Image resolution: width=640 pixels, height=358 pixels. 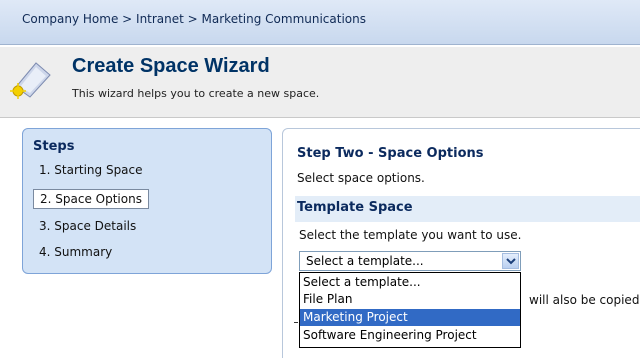 I want to click on steps-heading: Steps, so click(x=54, y=146).